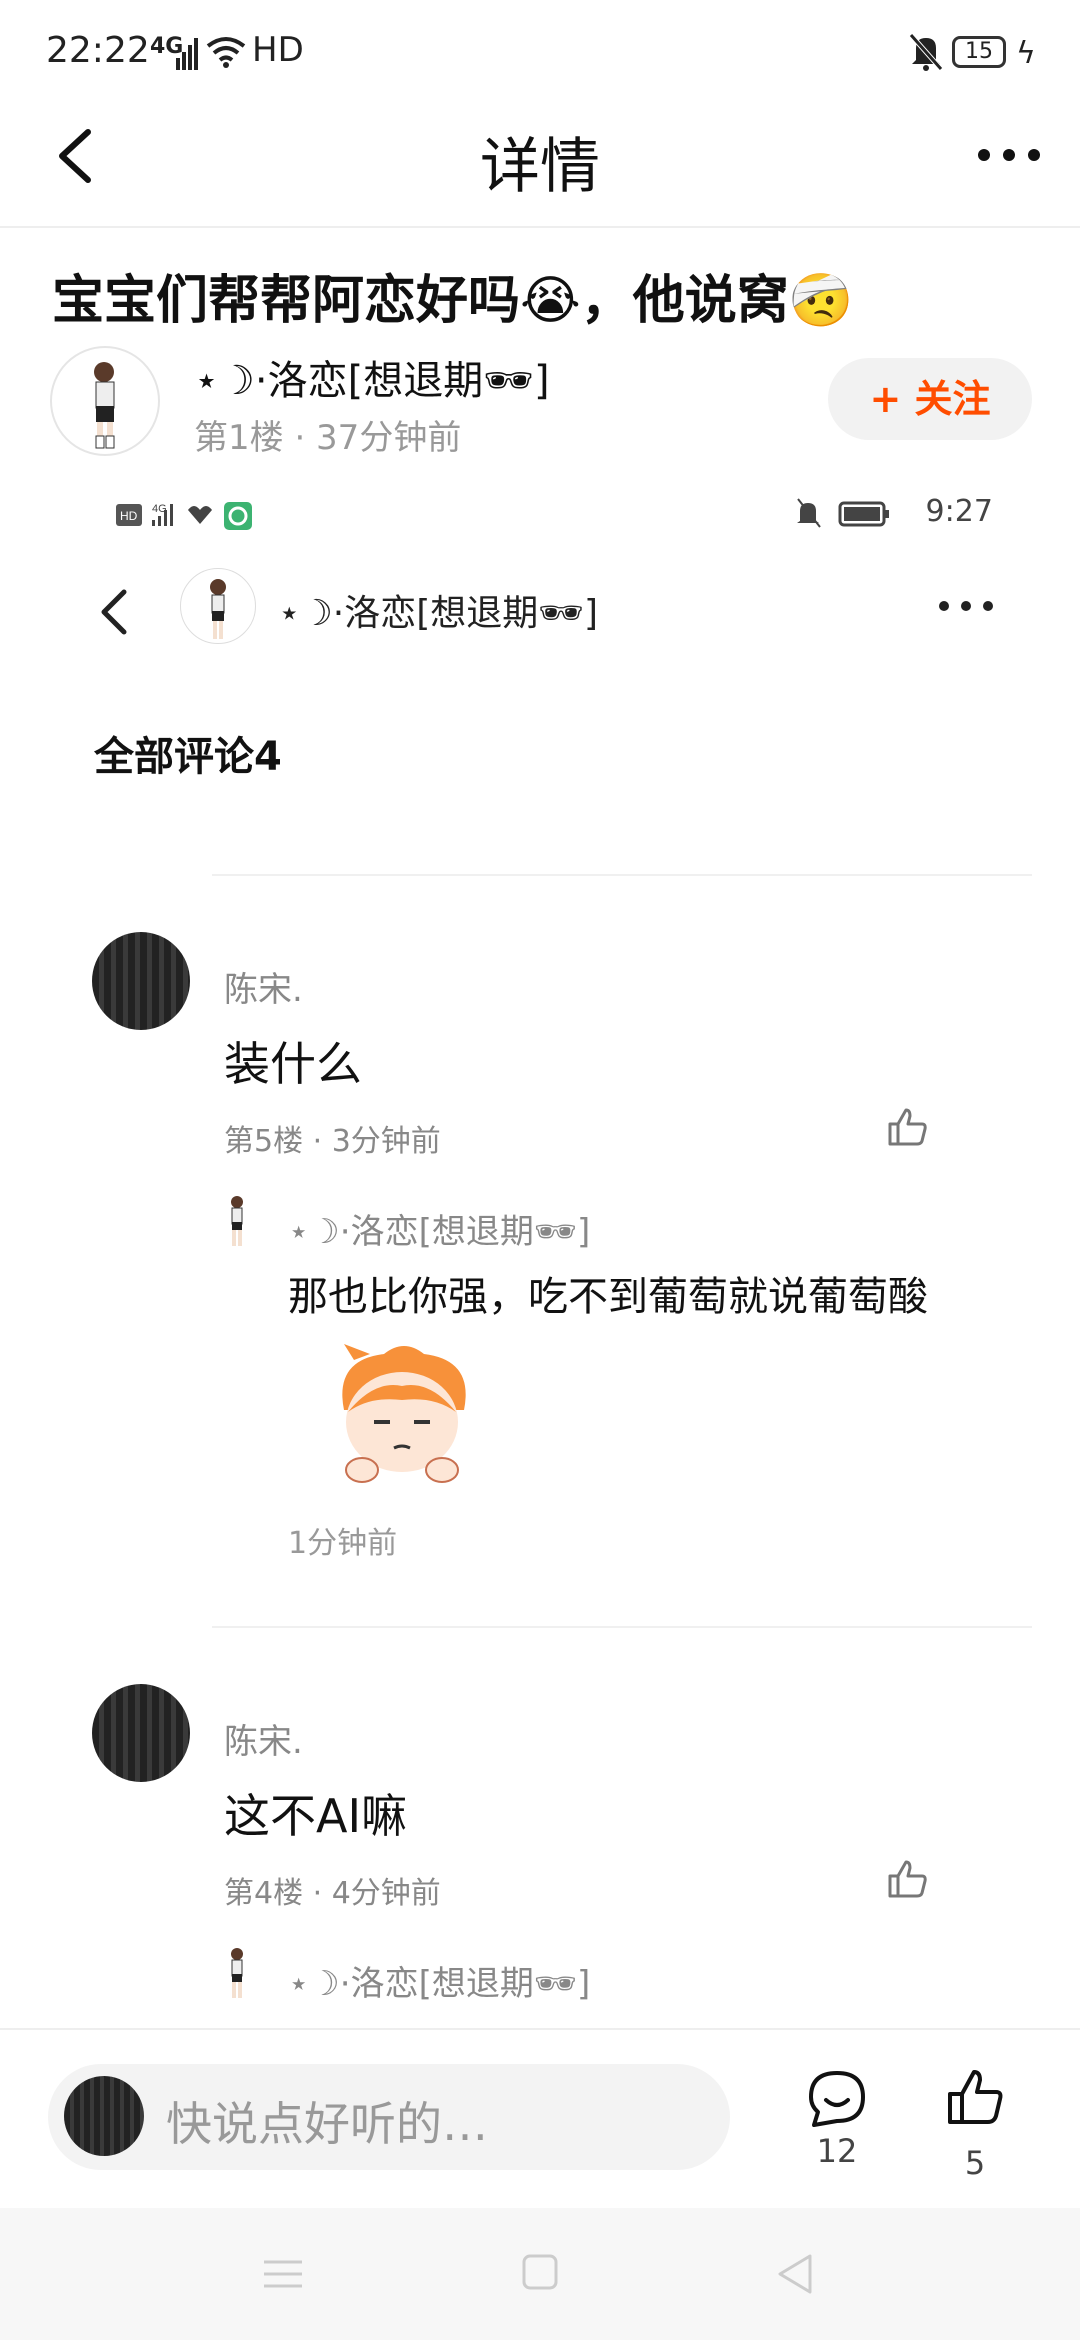 The height and width of the screenshot is (2340, 1080). Describe the element at coordinates (343, 1543) in the screenshot. I see `reply-meta: 1分钟前` at that location.